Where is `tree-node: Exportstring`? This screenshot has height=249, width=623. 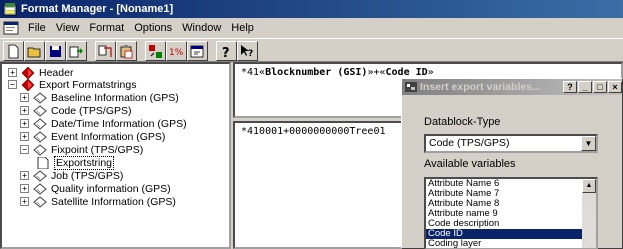
tree-node: Exportstring is located at coordinates (75, 162).